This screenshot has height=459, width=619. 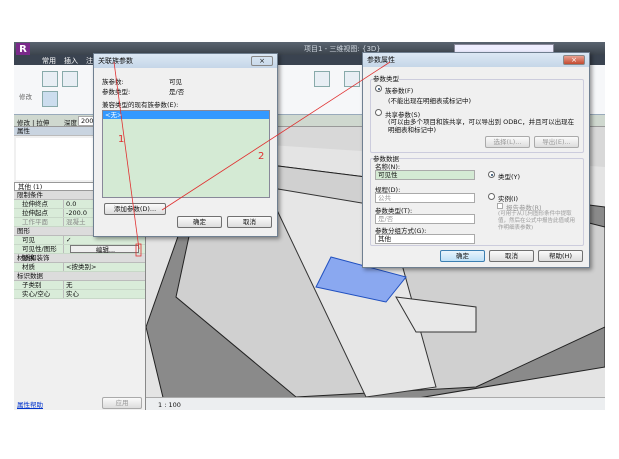 I want to click on annotation-label-2: 2, so click(x=261, y=156).